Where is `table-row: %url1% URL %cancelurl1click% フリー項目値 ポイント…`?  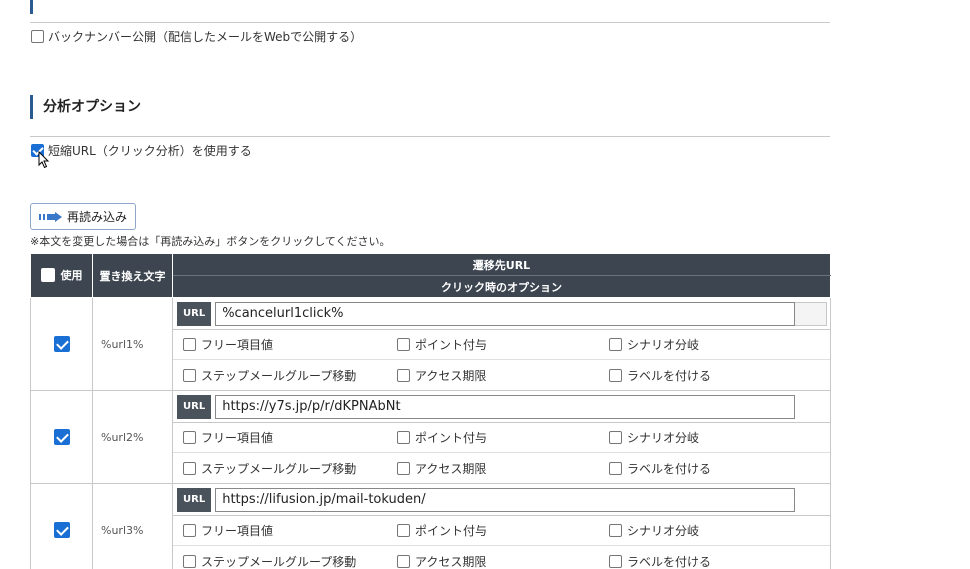
table-row: %url1% URL %cancelurl1click% フリー項目値 ポイント… is located at coordinates (430, 344).